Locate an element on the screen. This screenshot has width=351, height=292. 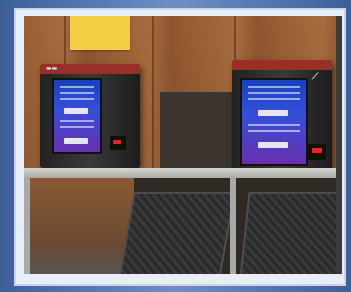
floor is located at coordinates (79, 226).